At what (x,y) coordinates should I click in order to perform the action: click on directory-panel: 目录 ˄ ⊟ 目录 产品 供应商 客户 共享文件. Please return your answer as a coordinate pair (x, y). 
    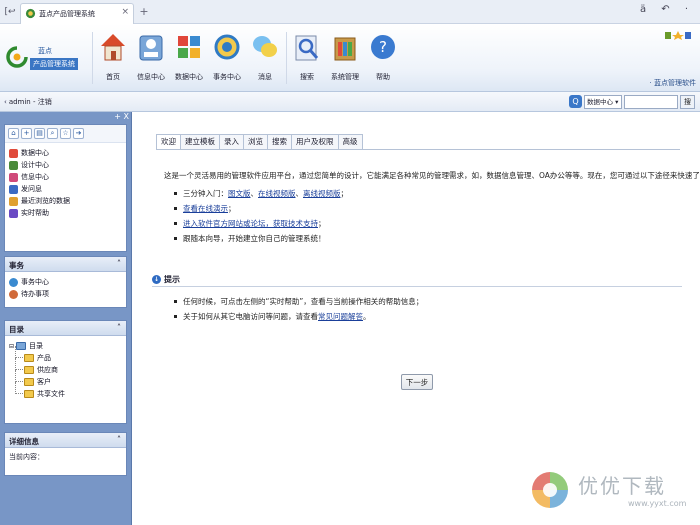
    Looking at the image, I should click on (65, 372).